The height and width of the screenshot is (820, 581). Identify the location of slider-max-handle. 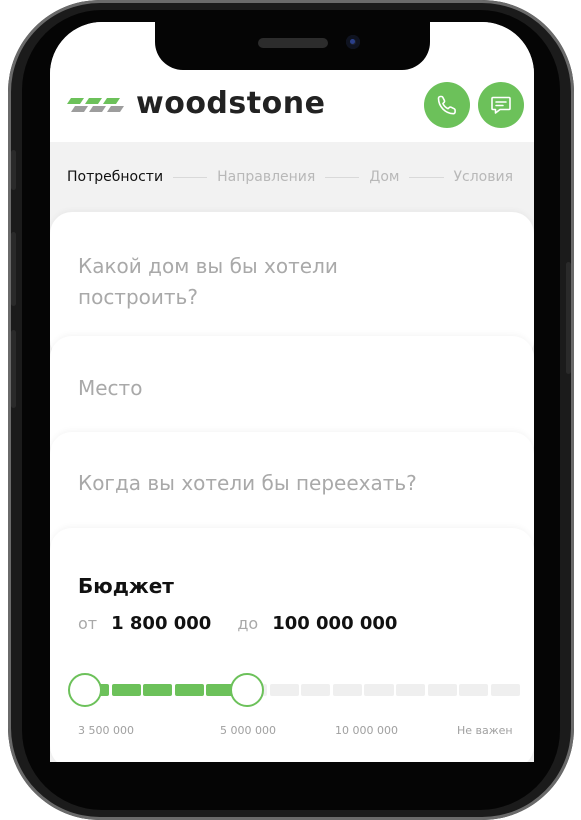
(247, 690).